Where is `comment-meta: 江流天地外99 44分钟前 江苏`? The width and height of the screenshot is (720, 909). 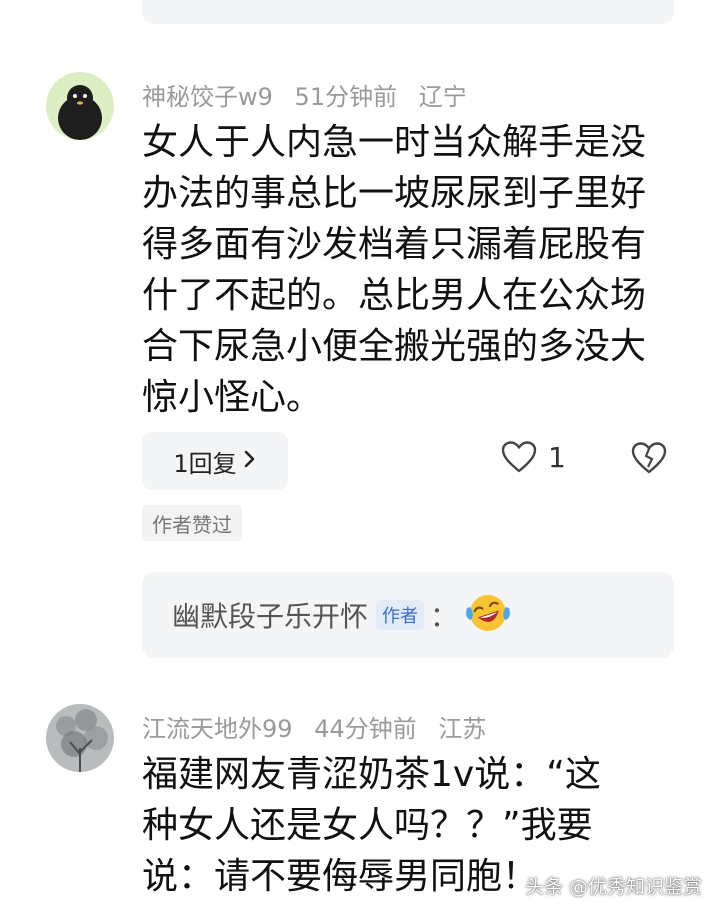
comment-meta: 江流天地外99 44分钟前 江苏 is located at coordinates (321, 726).